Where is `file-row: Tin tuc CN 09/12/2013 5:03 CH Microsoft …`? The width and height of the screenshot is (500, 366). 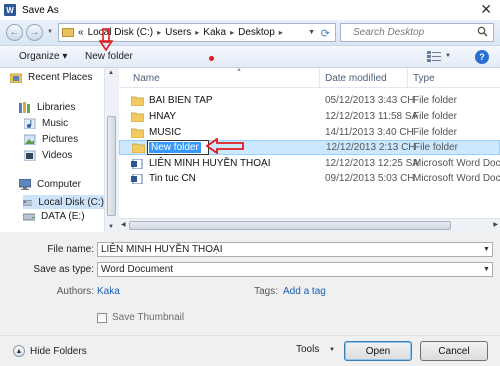 file-row: Tin tuc CN 09/12/2013 5:03 CH Microsoft … is located at coordinates (309, 179).